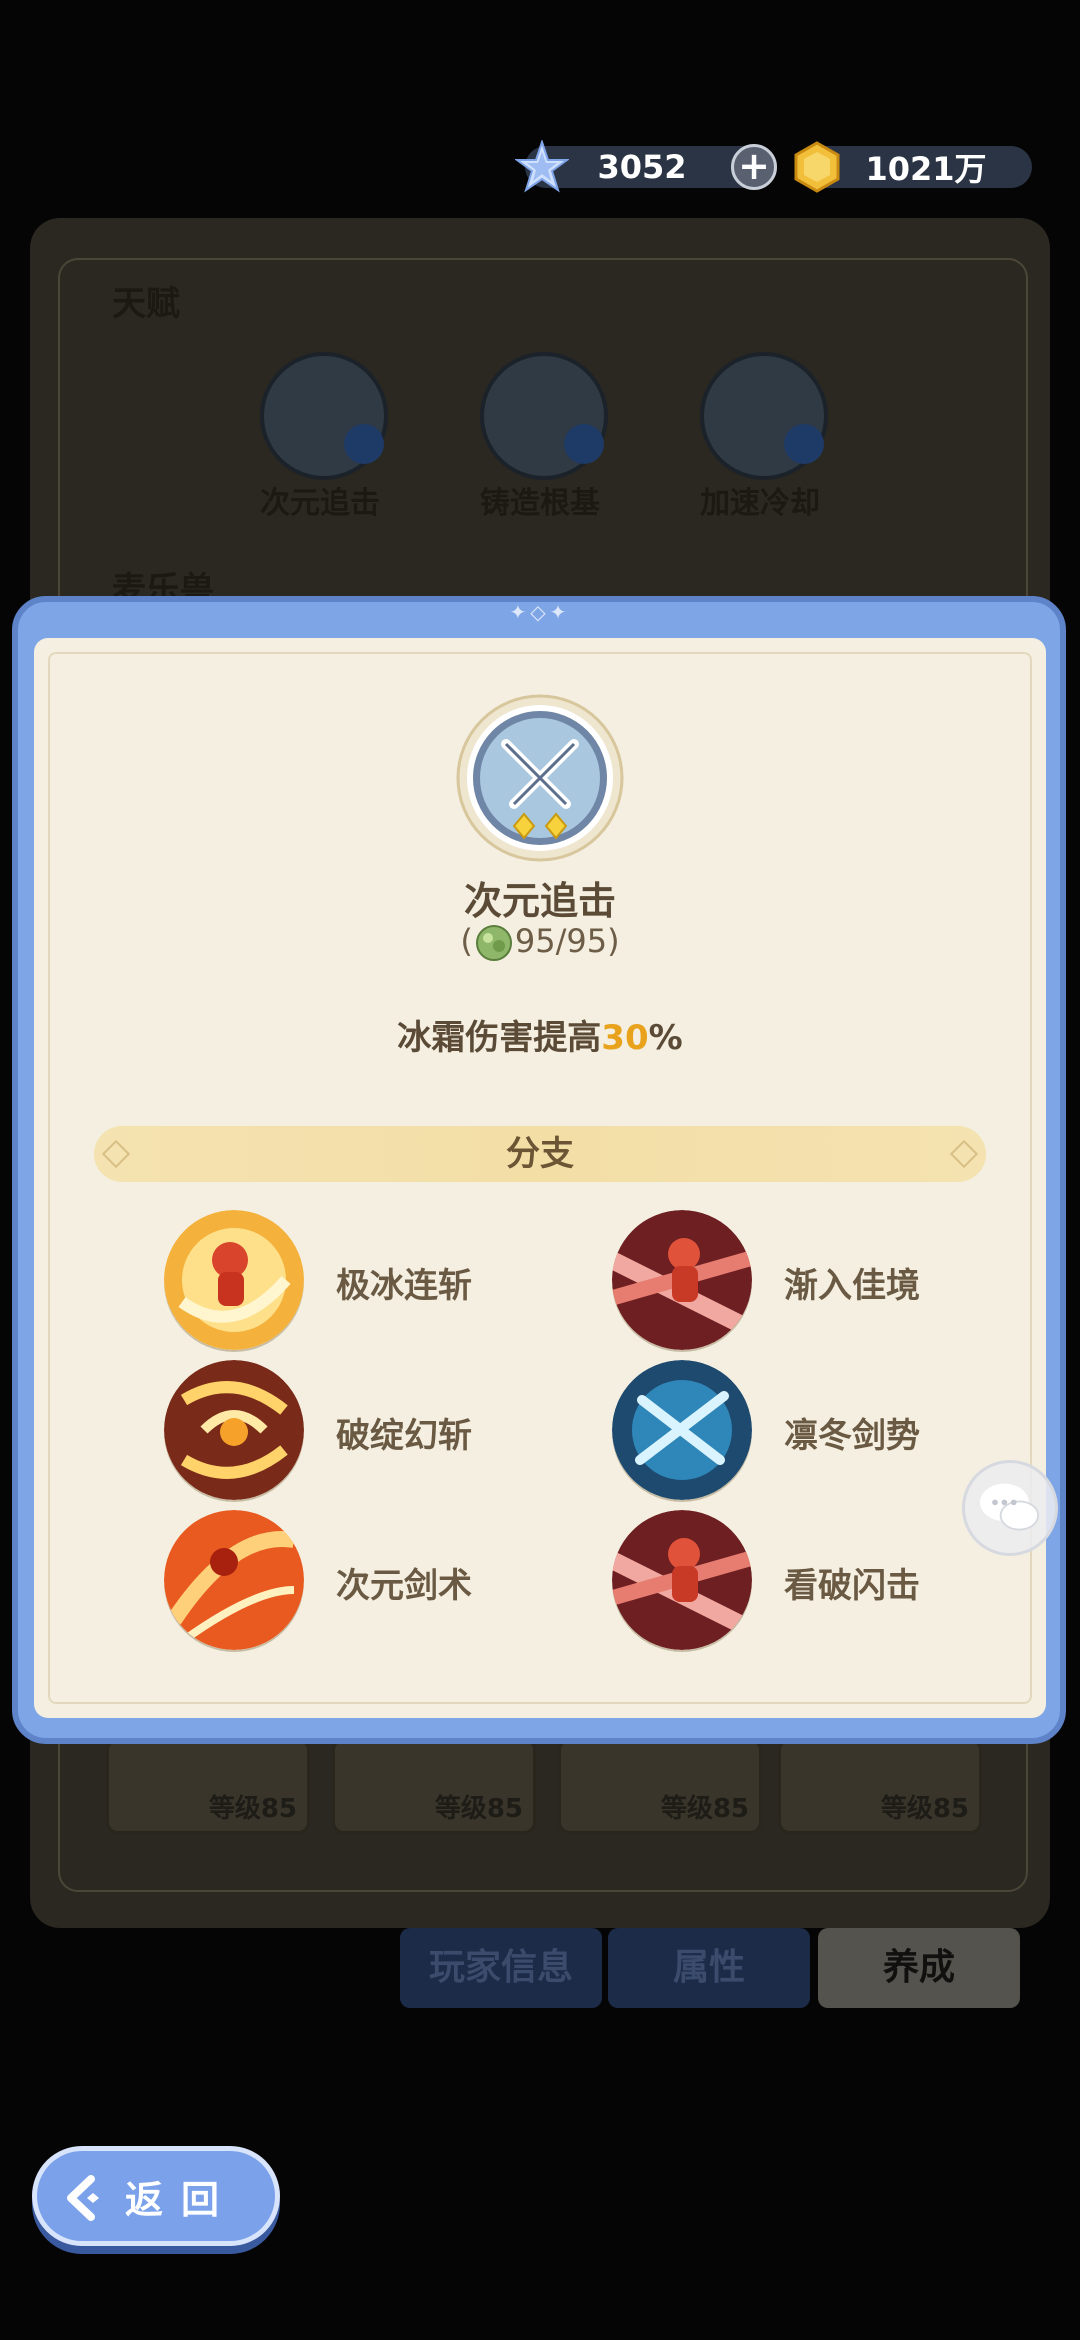 The height and width of the screenshot is (2340, 1080). What do you see at coordinates (234, 1280) in the screenshot?
I see `ice-slash-combo-icon` at bounding box center [234, 1280].